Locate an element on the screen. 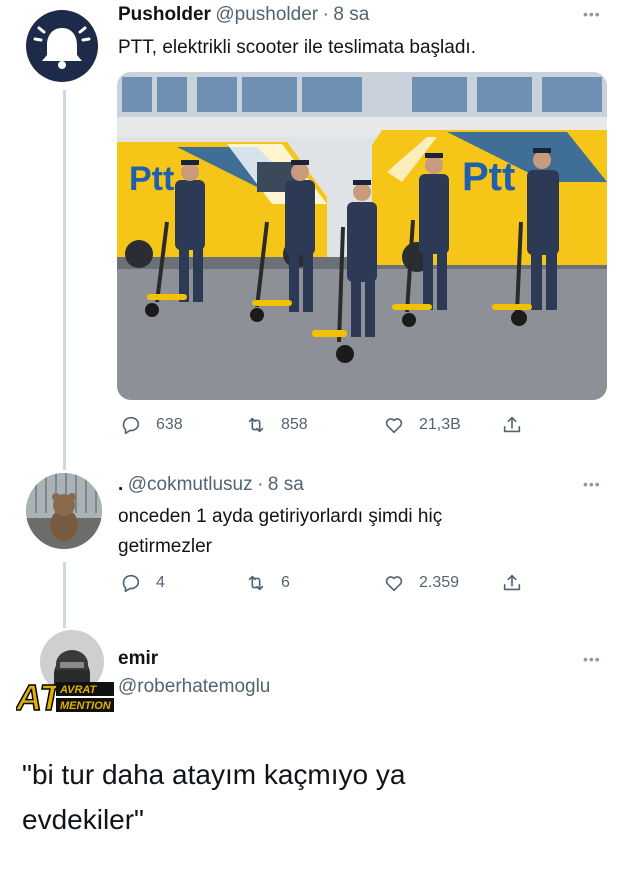 The height and width of the screenshot is (872, 635). tweet1-share-button is located at coordinates (512, 425).